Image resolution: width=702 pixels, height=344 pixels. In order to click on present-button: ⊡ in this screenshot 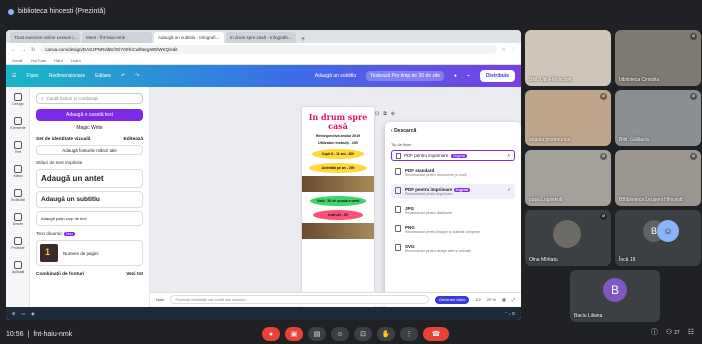, I will do `click(363, 334)`.